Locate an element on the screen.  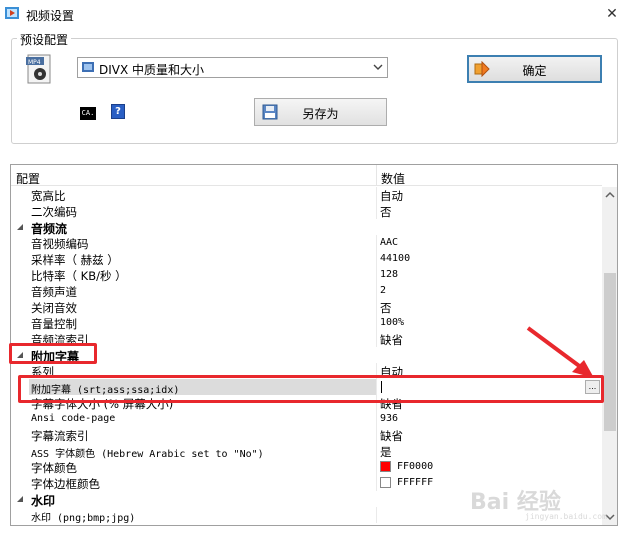
row-name: 音视频编码 is located at coordinates (60, 244).